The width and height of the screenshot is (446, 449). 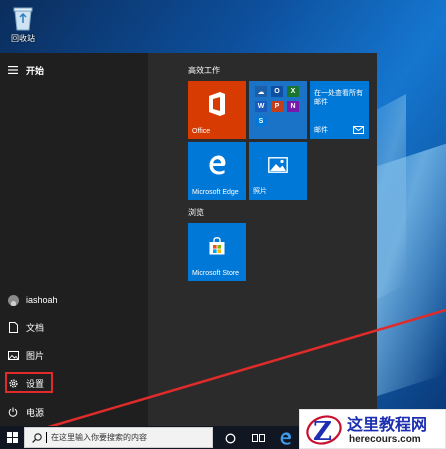 I want to click on avatar, so click(x=13, y=300).